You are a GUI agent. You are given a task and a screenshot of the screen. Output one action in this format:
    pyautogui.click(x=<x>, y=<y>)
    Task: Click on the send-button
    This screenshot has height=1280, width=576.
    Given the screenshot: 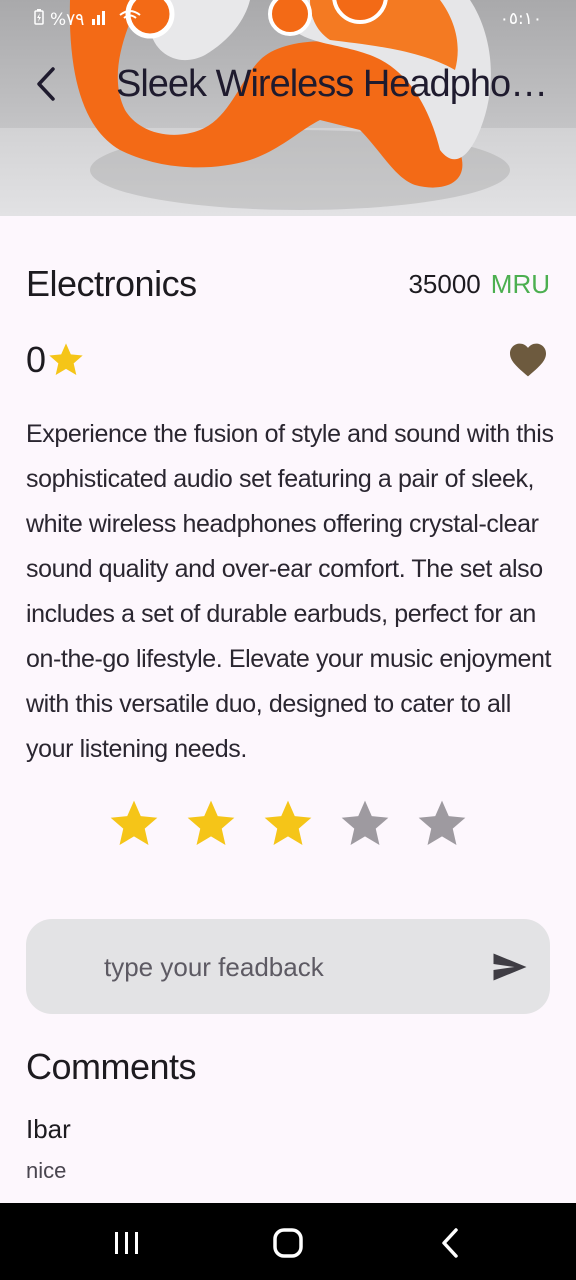 What is the action you would take?
    pyautogui.click(x=510, y=967)
    